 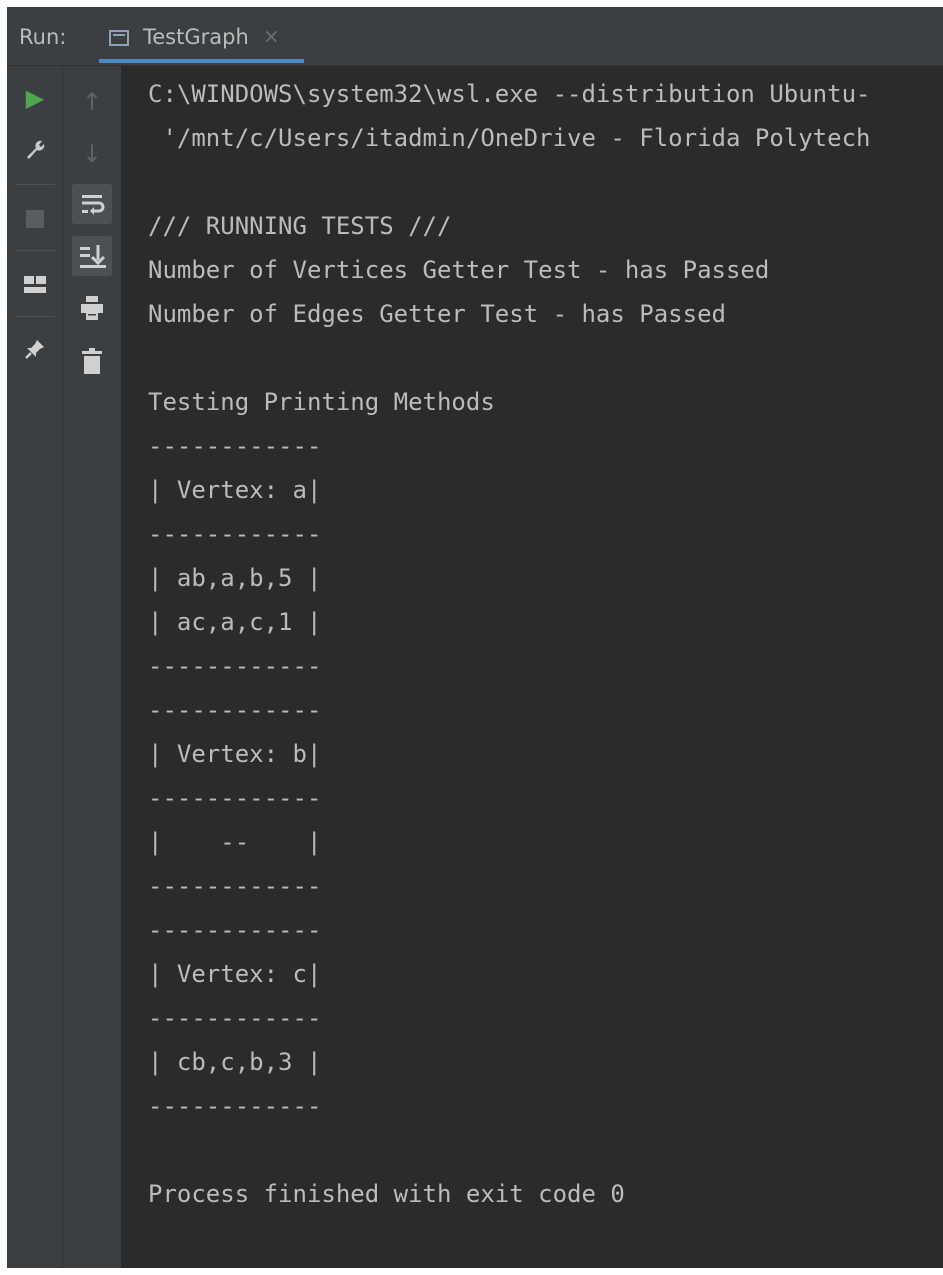 What do you see at coordinates (235, 974) in the screenshot?
I see `console-line: | Vertex: c|` at bounding box center [235, 974].